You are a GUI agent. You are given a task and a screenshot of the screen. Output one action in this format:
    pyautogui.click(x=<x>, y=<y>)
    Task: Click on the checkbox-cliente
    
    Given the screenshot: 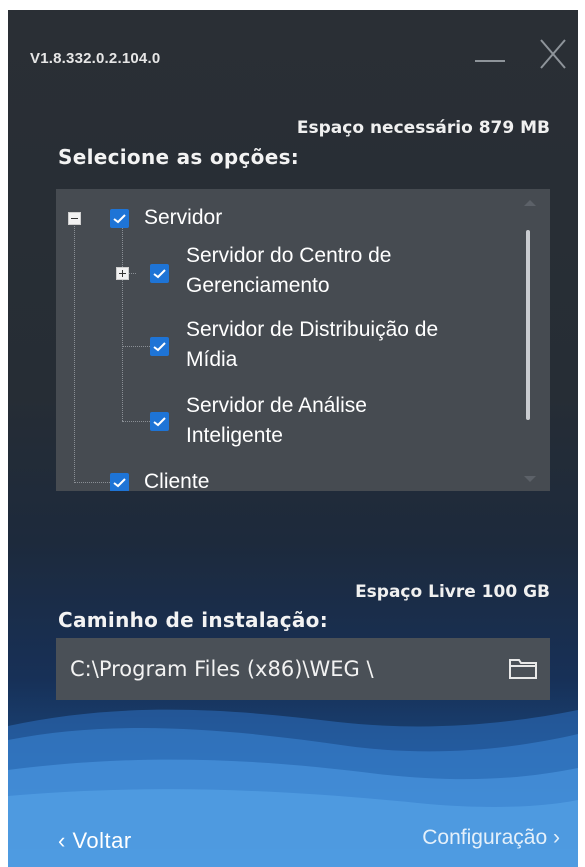 What is the action you would take?
    pyautogui.click(x=119, y=482)
    